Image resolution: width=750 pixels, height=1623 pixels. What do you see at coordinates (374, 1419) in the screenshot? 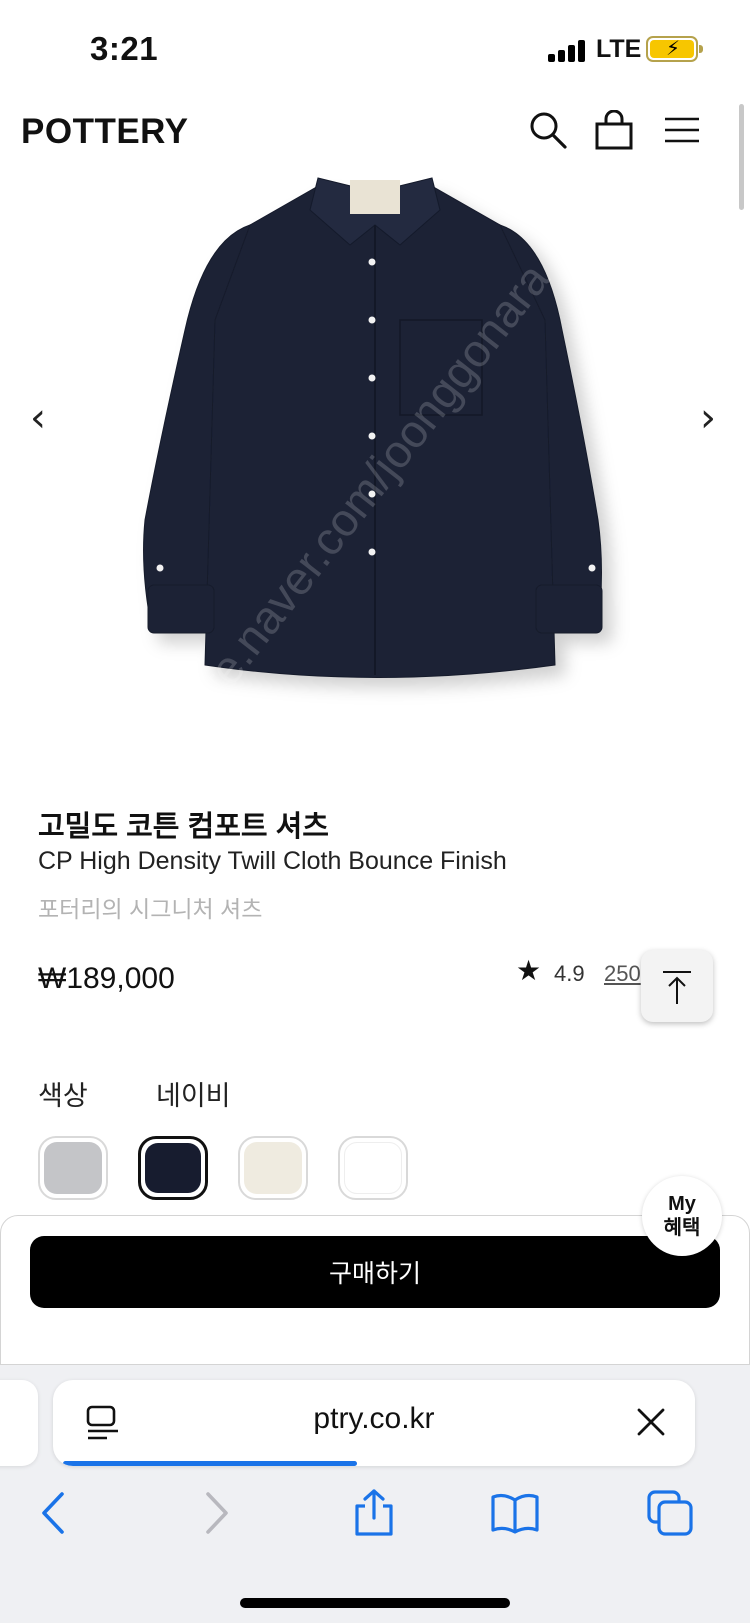
I see `url-text: ptry.co.kr` at bounding box center [374, 1419].